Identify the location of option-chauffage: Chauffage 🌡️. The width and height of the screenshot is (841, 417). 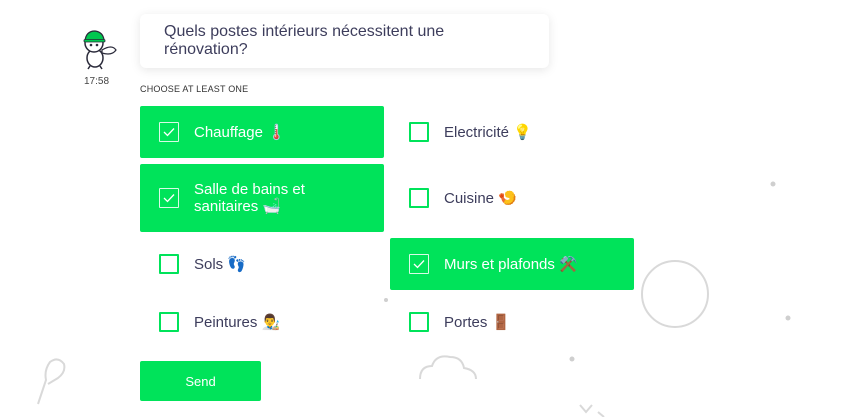
(262, 132).